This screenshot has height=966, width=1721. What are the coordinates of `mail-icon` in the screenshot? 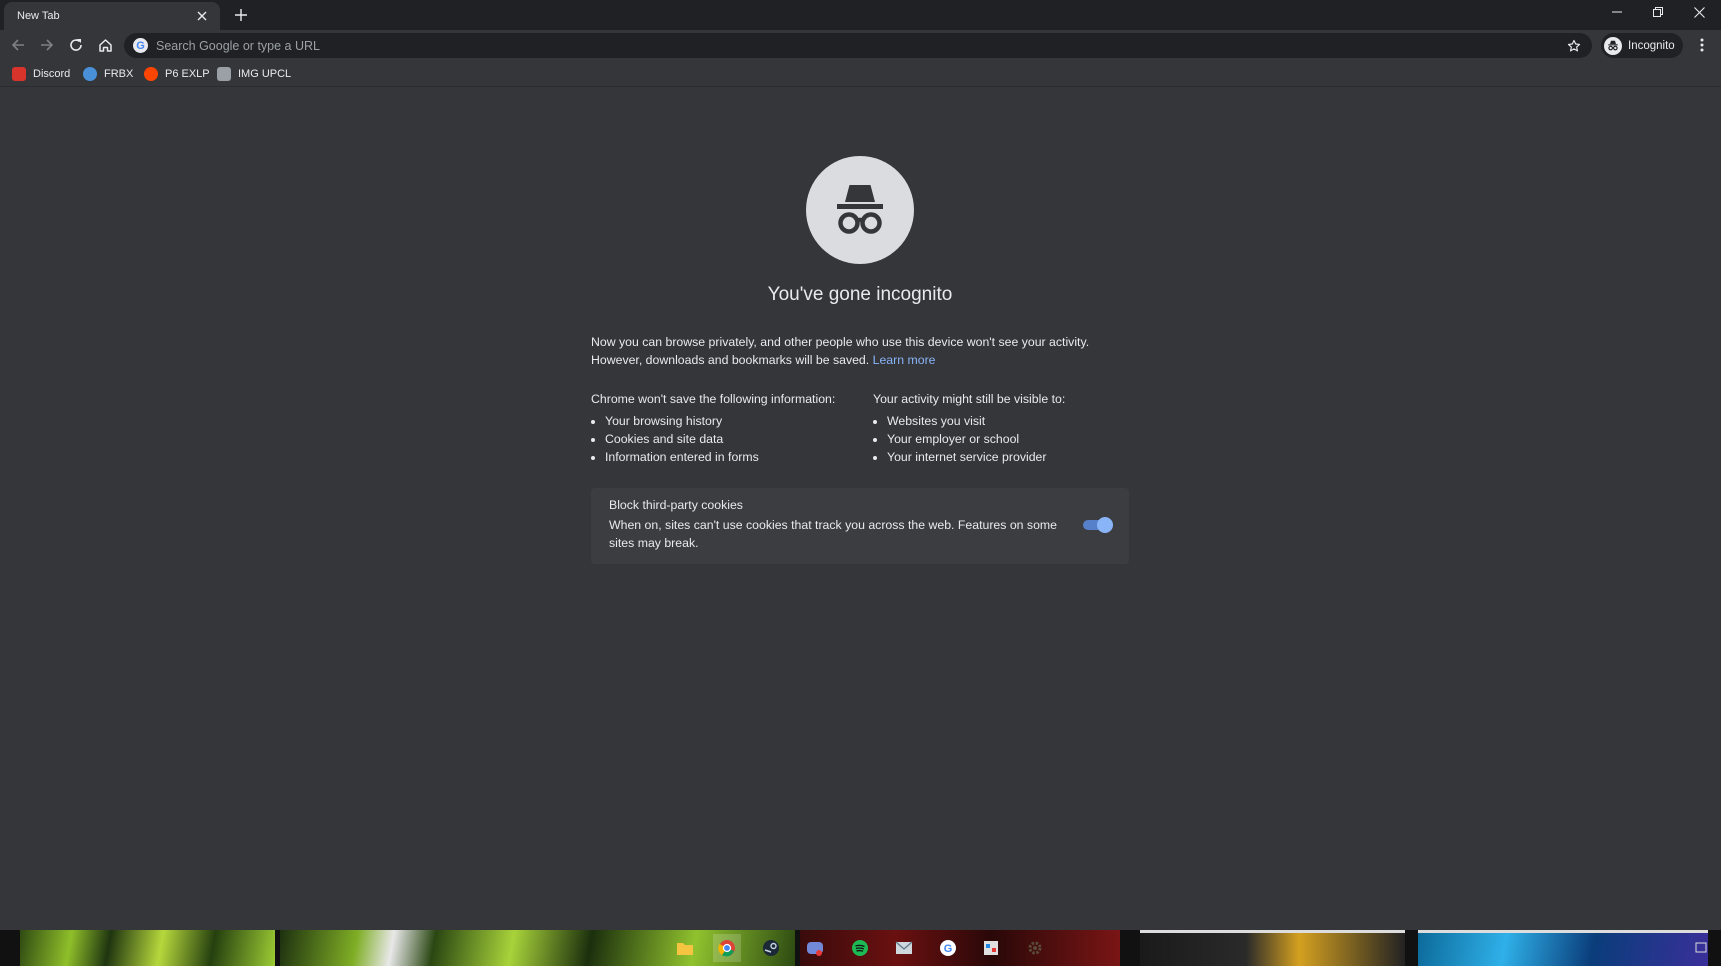 It's located at (904, 948).